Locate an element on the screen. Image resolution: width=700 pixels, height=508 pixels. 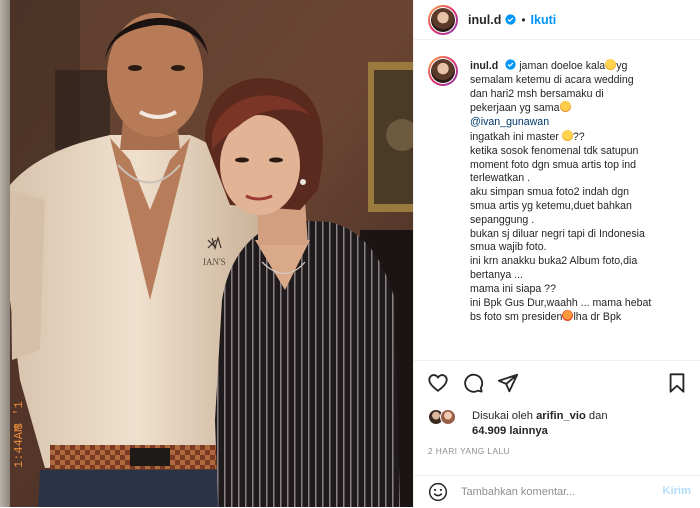
caption-line: sepanggung . is located at coordinates (502, 219).